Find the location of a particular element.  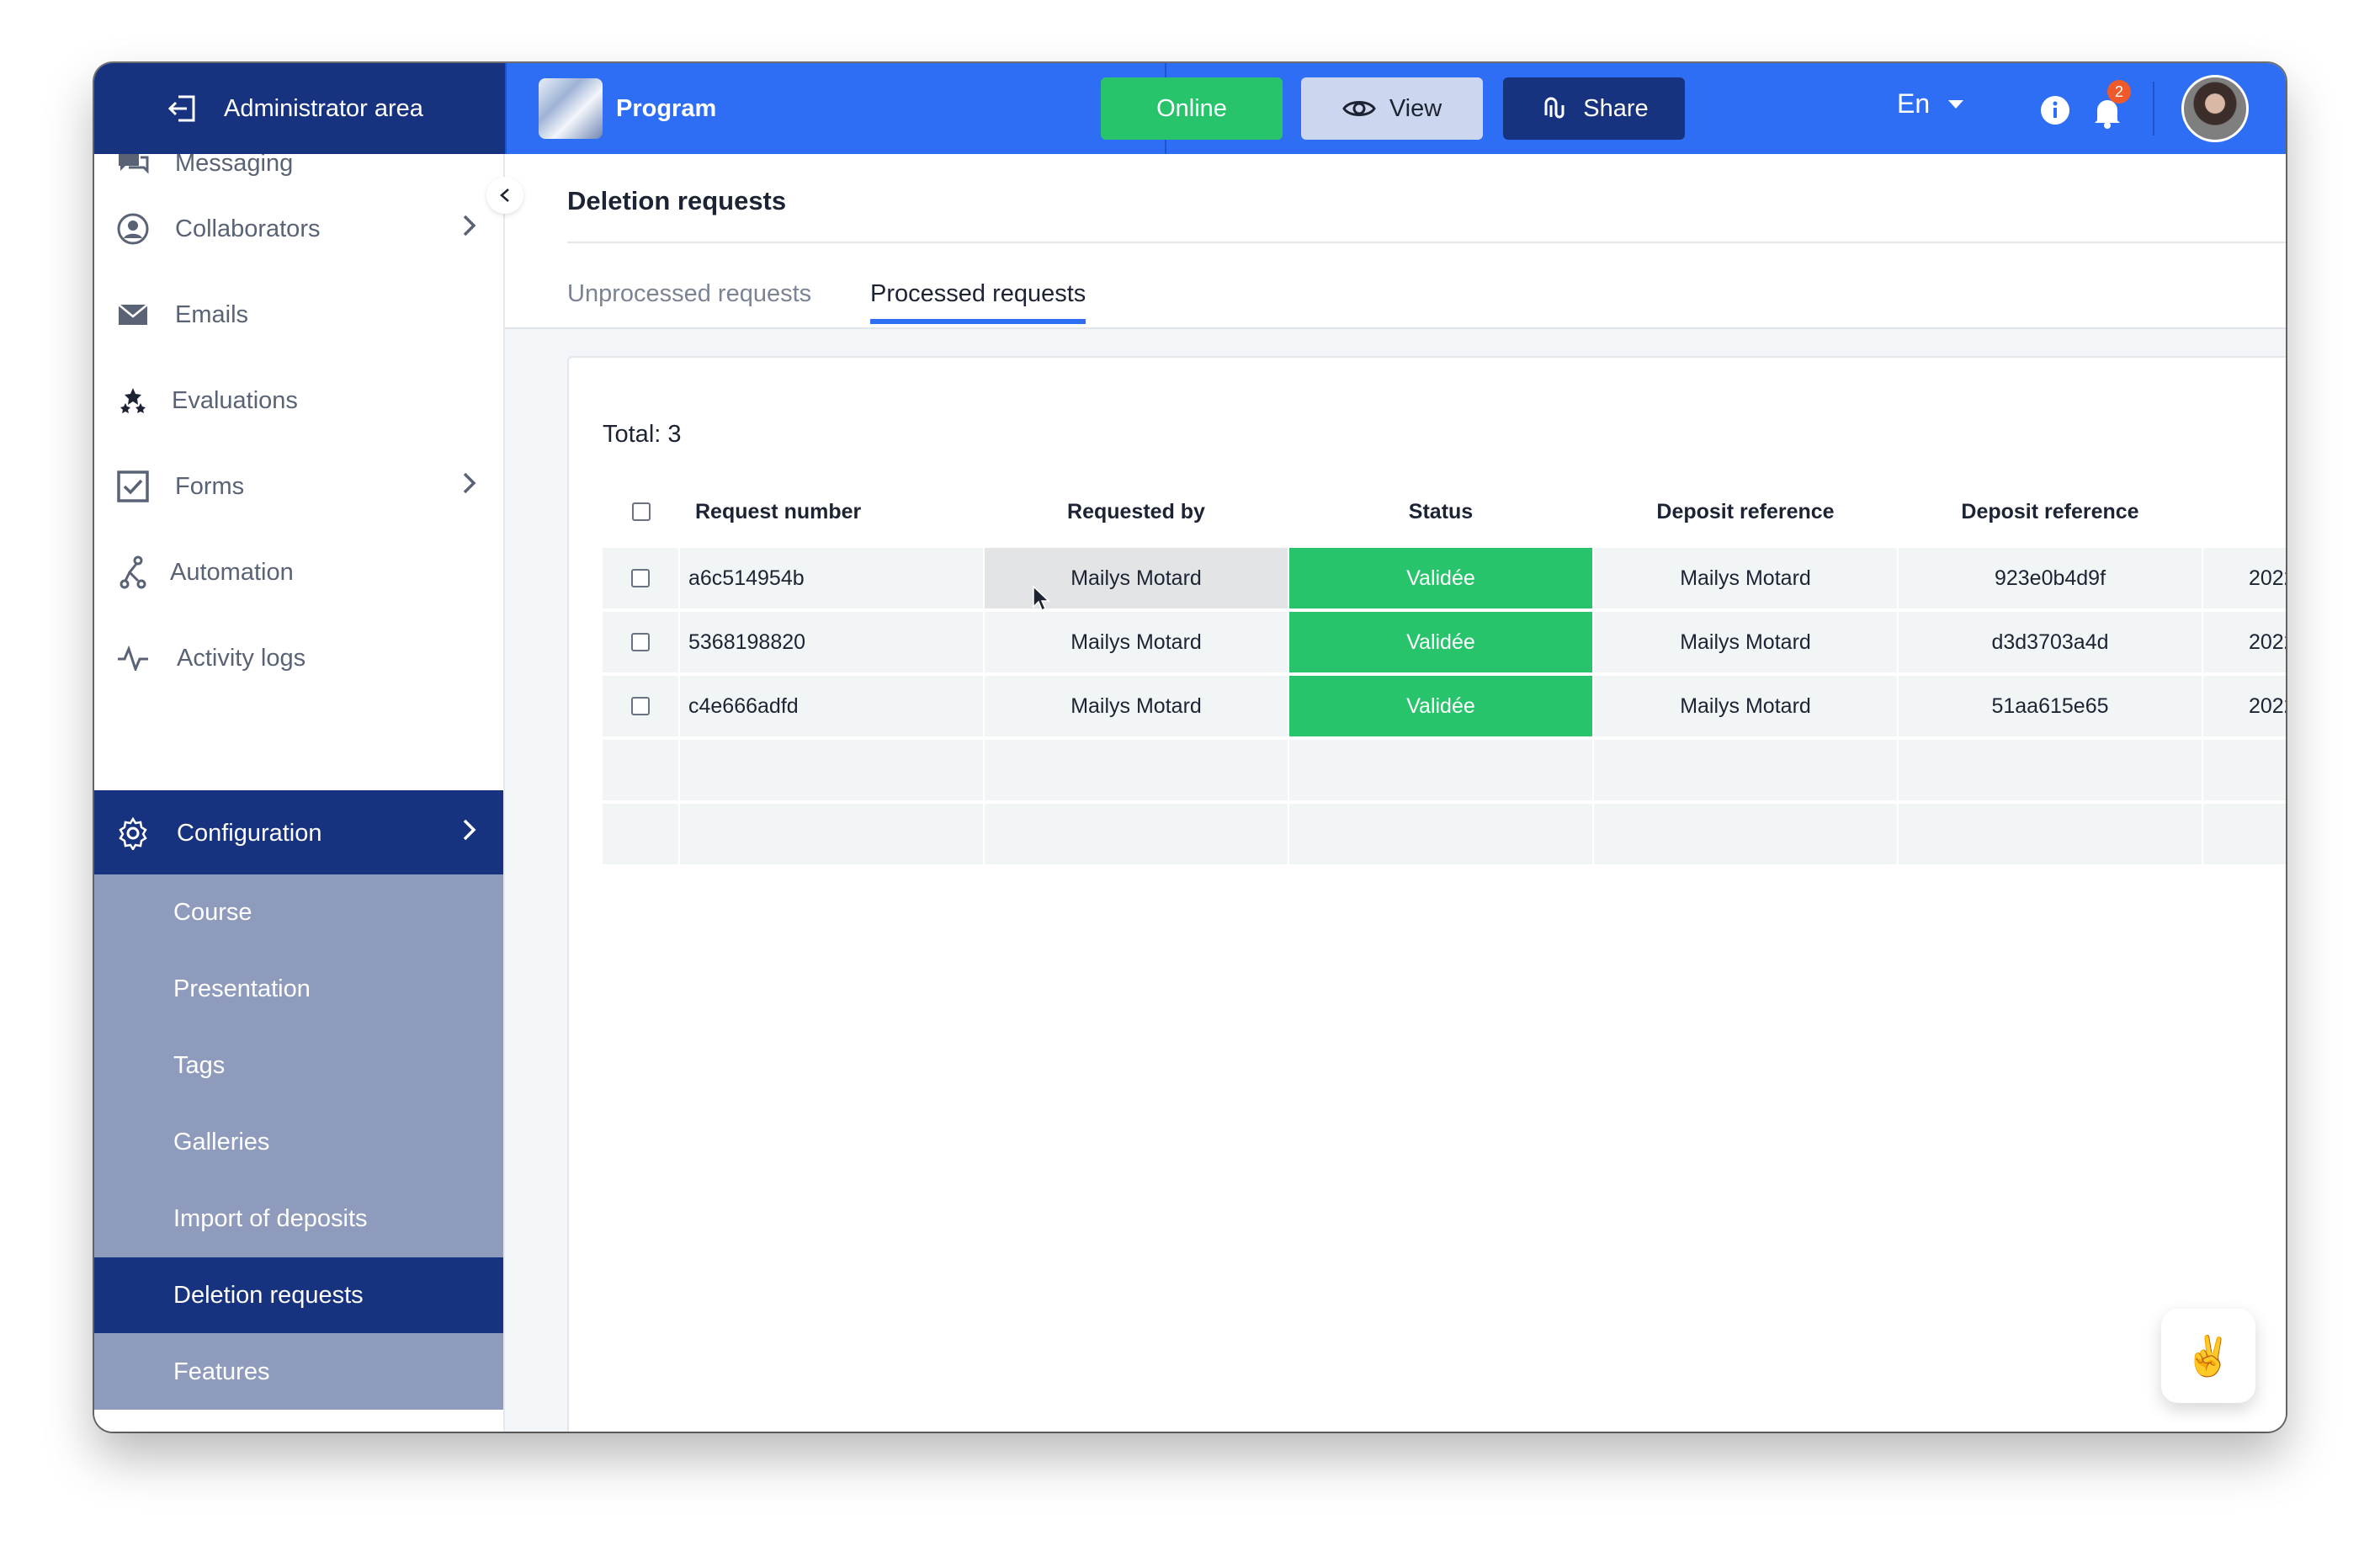

sidebar-item-collaborators: Collaborators is located at coordinates (298, 229).